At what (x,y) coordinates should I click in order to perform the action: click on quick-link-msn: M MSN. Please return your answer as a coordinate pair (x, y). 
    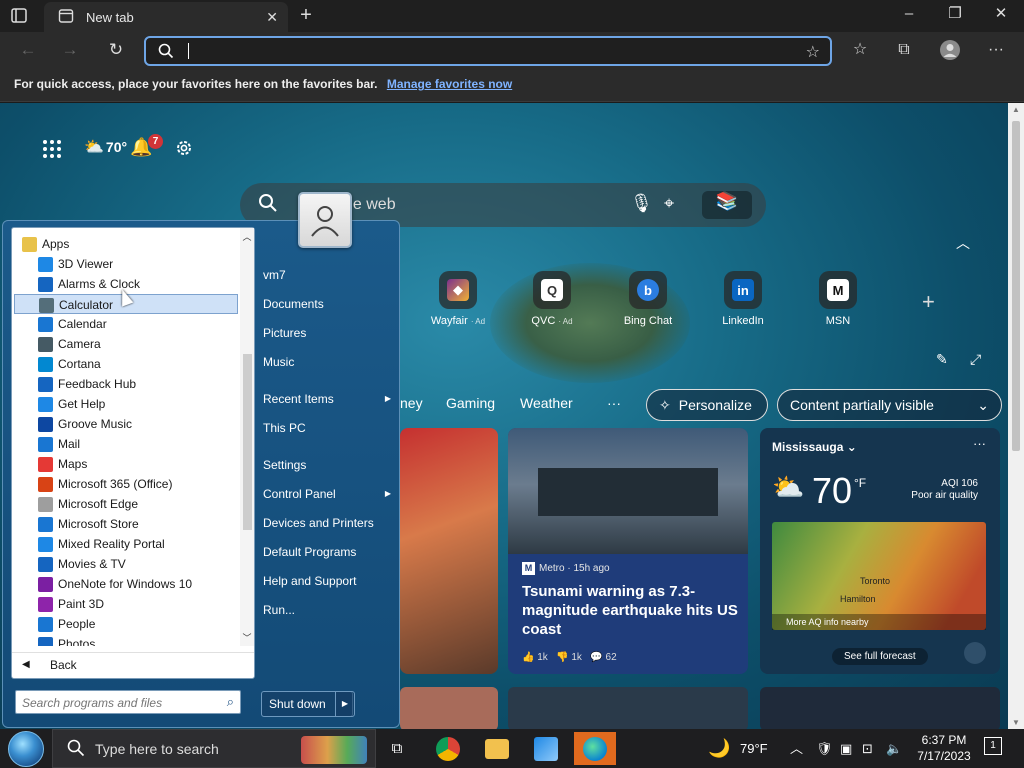
    Looking at the image, I should click on (838, 299).